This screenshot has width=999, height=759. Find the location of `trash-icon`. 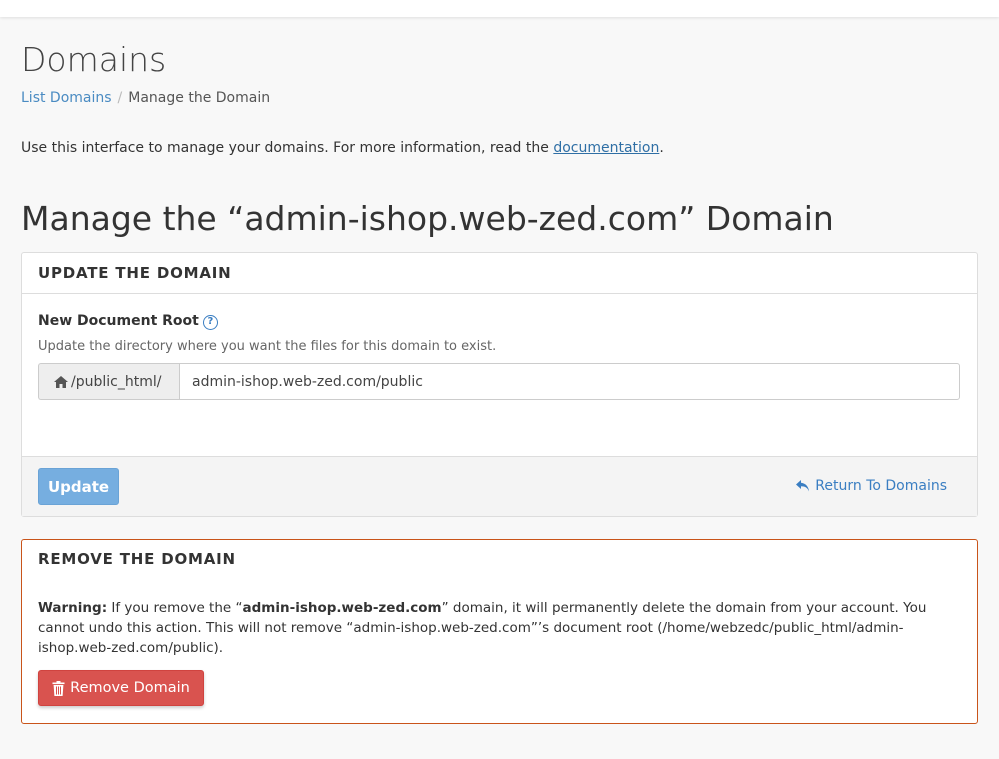

trash-icon is located at coordinates (58, 688).